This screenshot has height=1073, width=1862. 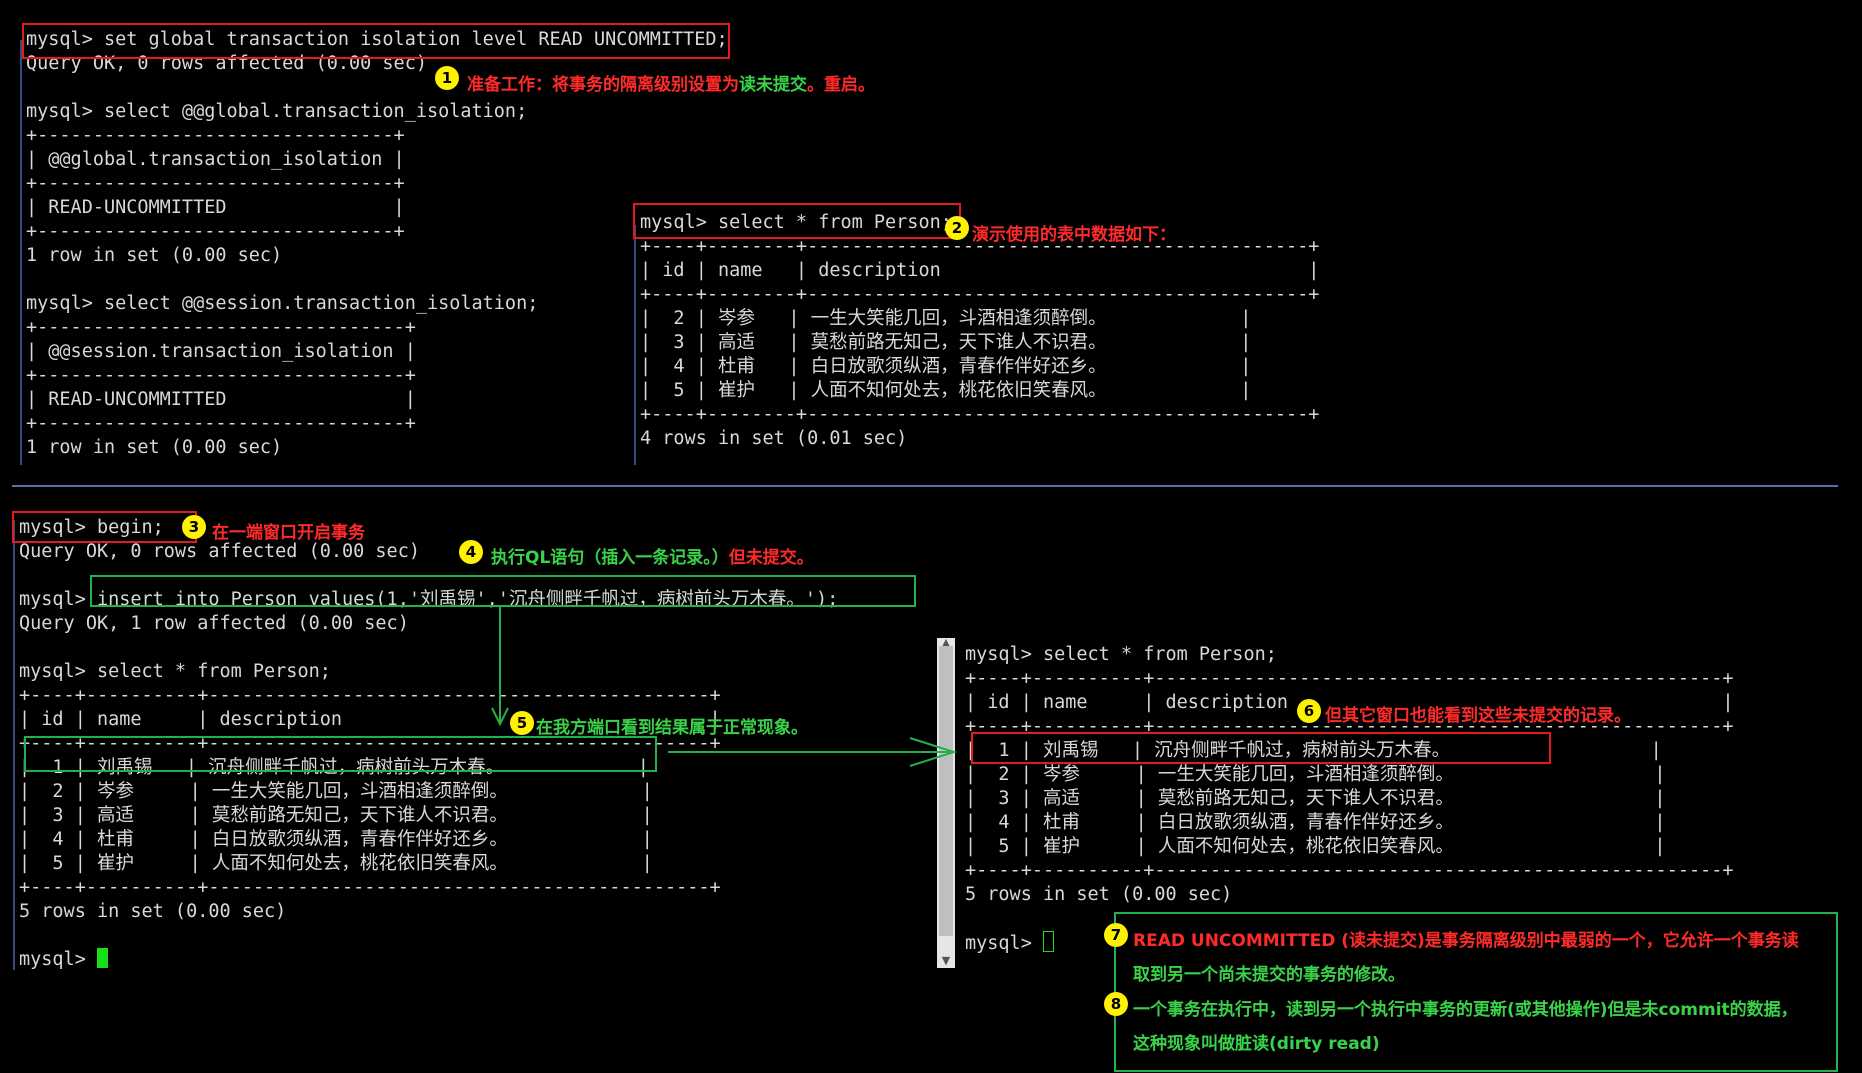 I want to click on highlight-begin, so click(x=104, y=527).